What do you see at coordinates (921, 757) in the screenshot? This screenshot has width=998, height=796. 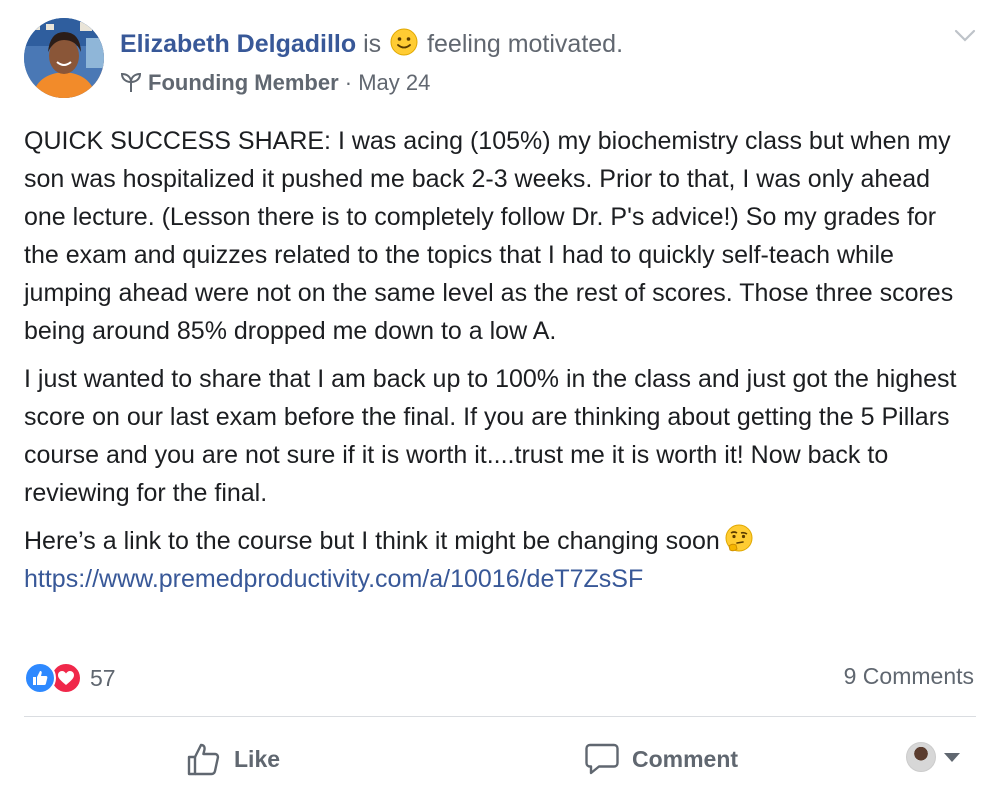 I see `viewer-avatar` at bounding box center [921, 757].